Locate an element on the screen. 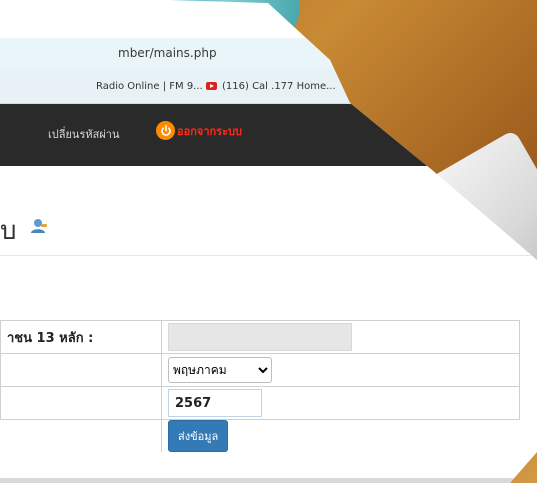  empty-label-cell is located at coordinates (81, 435).